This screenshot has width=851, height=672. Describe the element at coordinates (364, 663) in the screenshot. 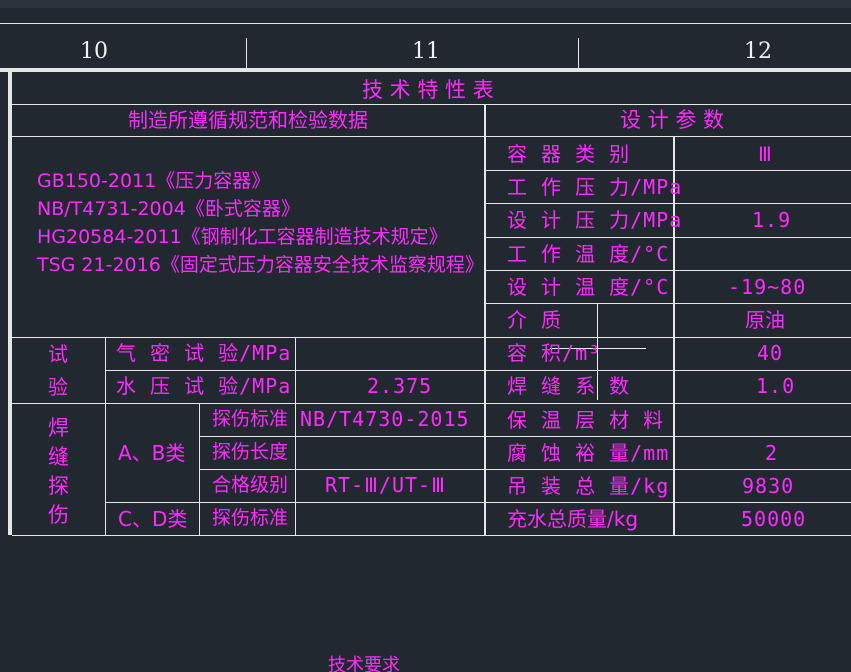

I see `bottom-heading: 技术要求` at that location.